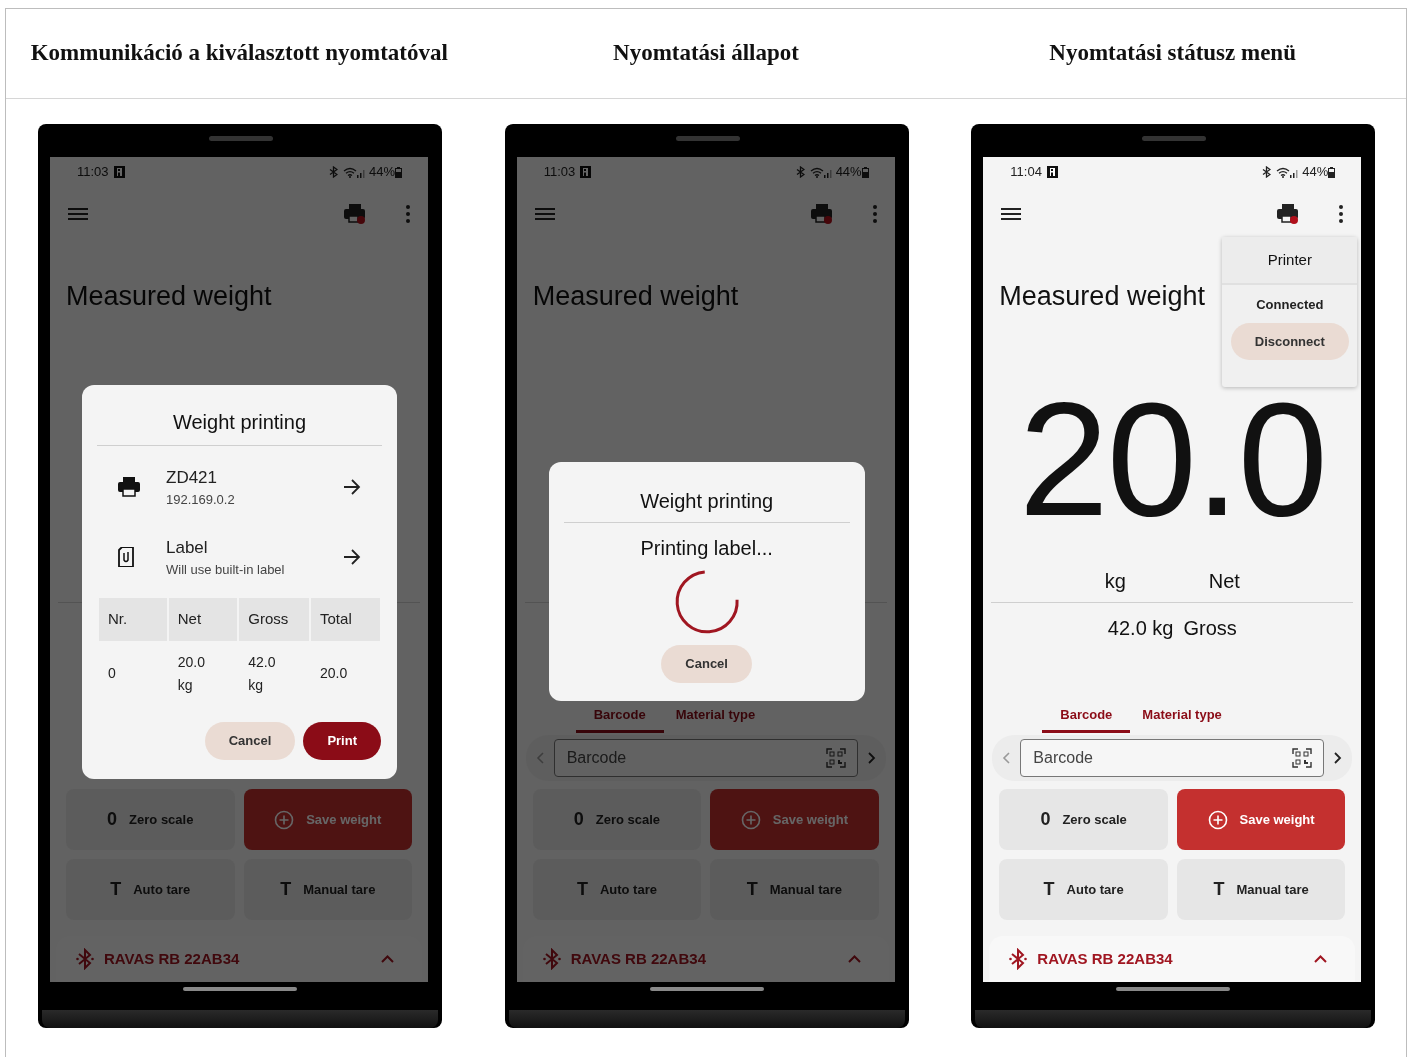 This screenshot has width=1412, height=1057. What do you see at coordinates (191, 674) in the screenshot?
I see `table-cell-text: 20.0 kg` at bounding box center [191, 674].